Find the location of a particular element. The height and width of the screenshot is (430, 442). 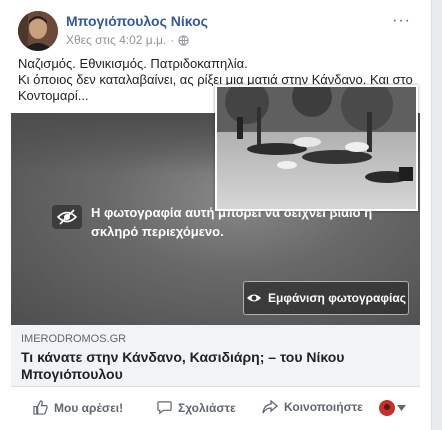

chevron-down-icon is located at coordinates (401, 408).